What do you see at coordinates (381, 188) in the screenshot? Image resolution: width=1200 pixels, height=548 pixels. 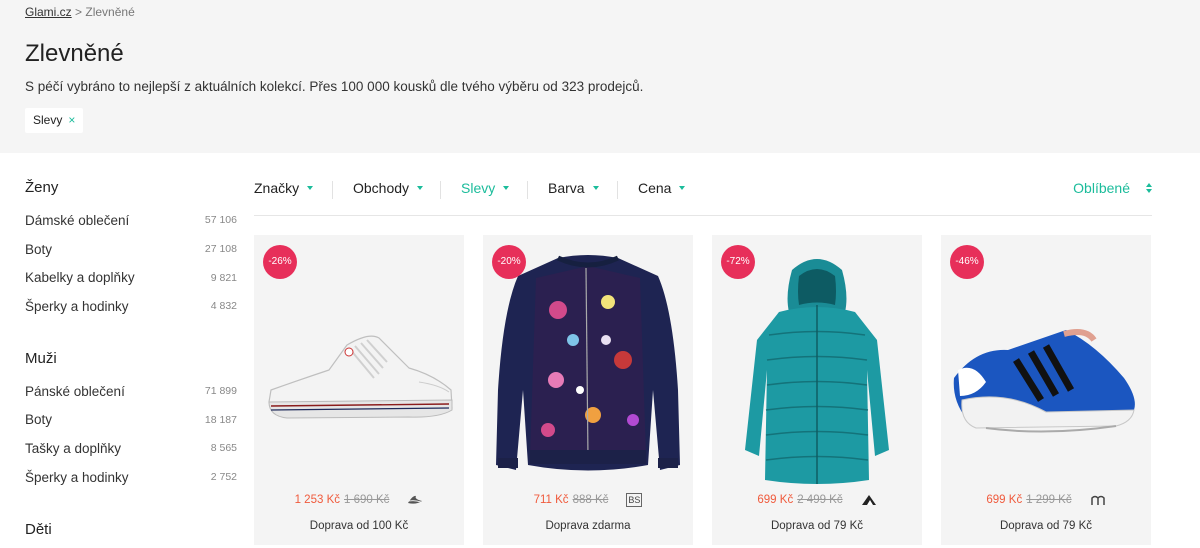 I see `filter-label: Obchody` at bounding box center [381, 188].